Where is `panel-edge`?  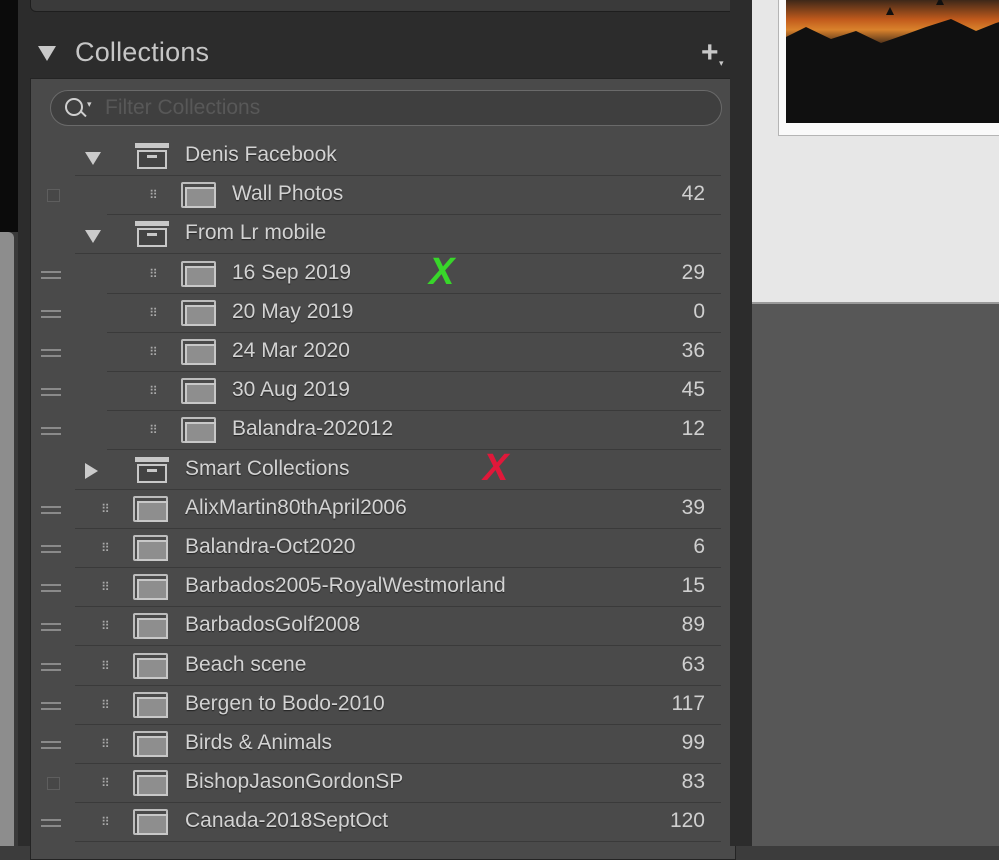 panel-edge is located at coordinates (741, 423).